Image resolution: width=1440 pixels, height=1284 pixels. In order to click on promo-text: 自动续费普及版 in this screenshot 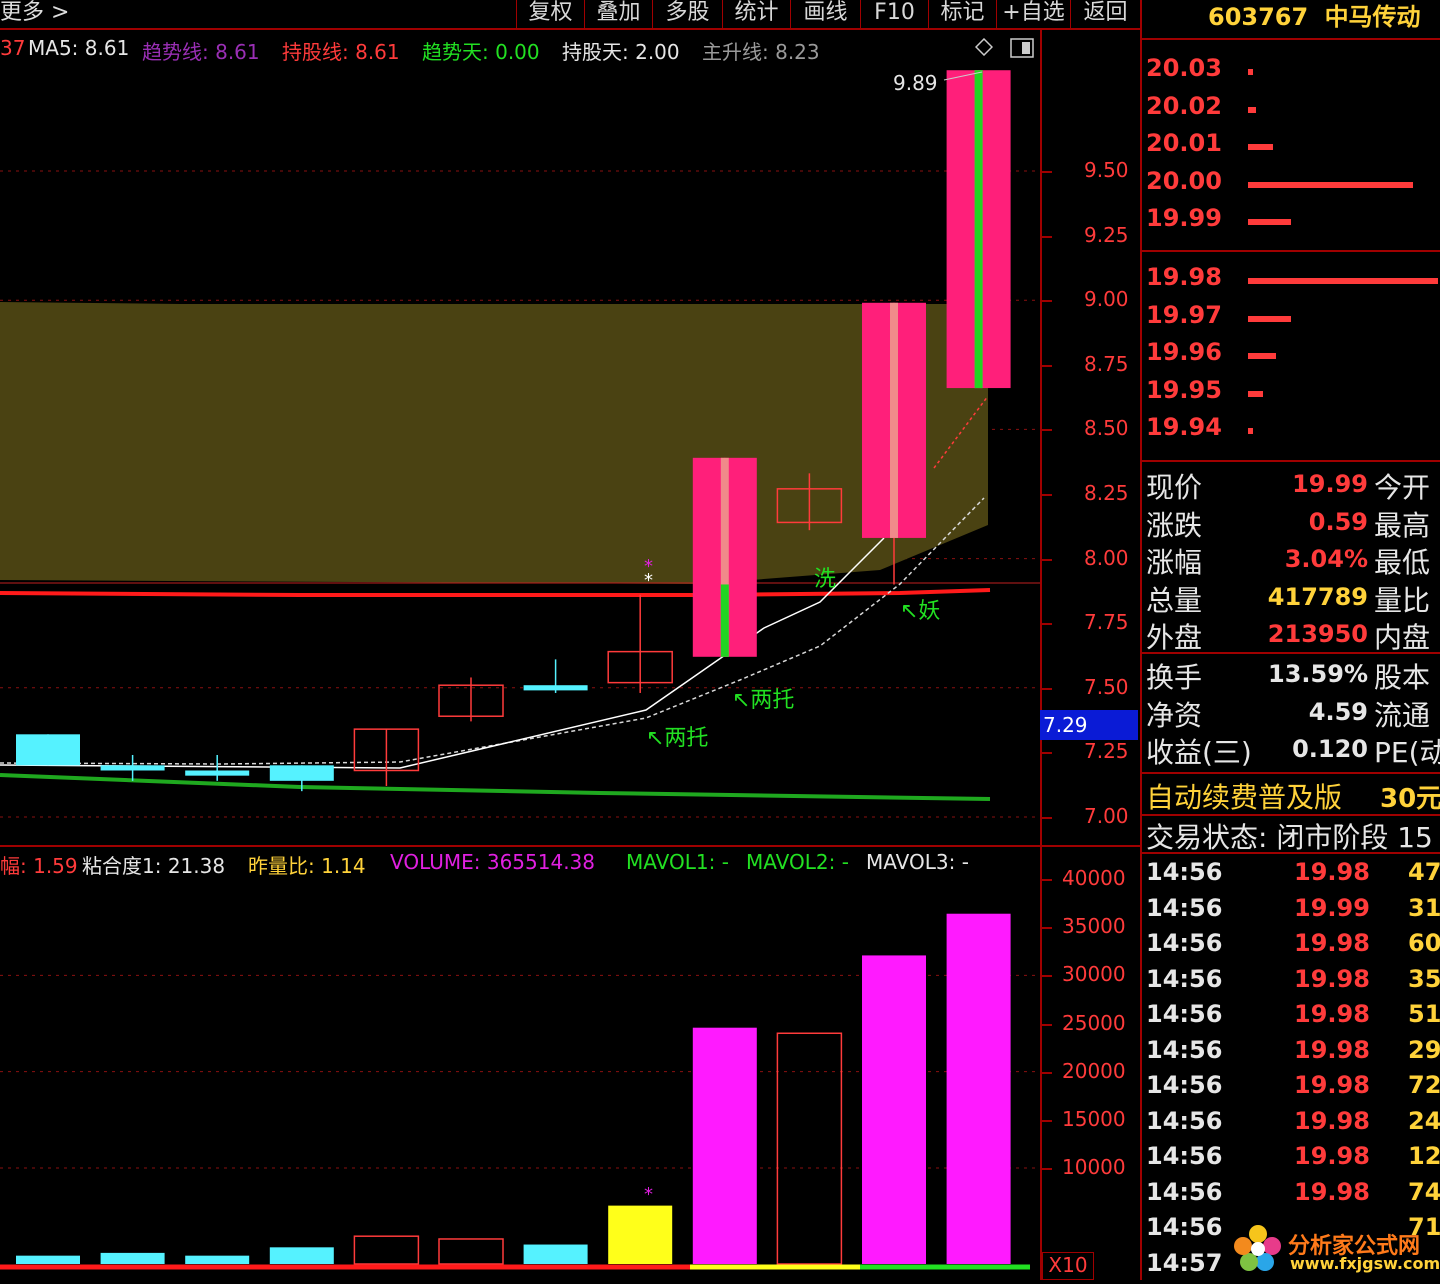, I will do `click(1244, 796)`.